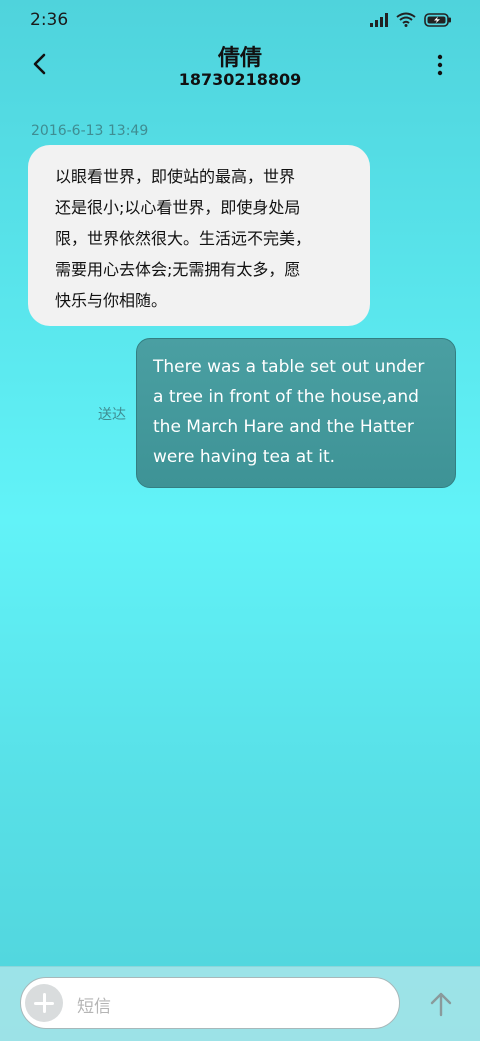 The width and height of the screenshot is (480, 1041). Describe the element at coordinates (441, 1004) in the screenshot. I see `arrow-up-icon` at that location.